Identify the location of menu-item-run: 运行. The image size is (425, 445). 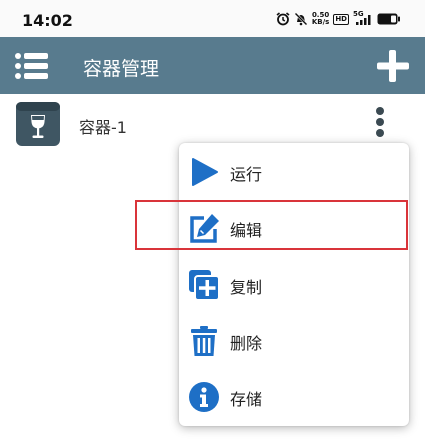
(294, 172).